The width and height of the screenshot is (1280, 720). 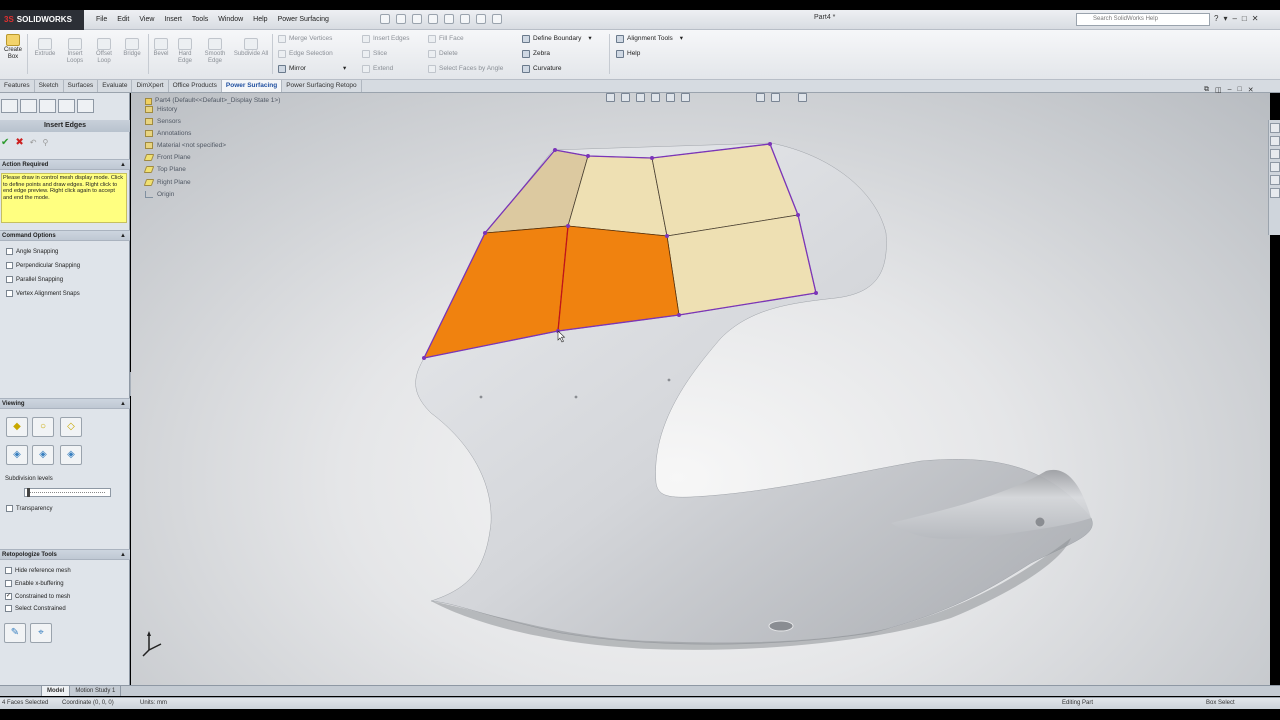 What do you see at coordinates (1220, 703) in the screenshot?
I see `select-mode-status: Box Select` at bounding box center [1220, 703].